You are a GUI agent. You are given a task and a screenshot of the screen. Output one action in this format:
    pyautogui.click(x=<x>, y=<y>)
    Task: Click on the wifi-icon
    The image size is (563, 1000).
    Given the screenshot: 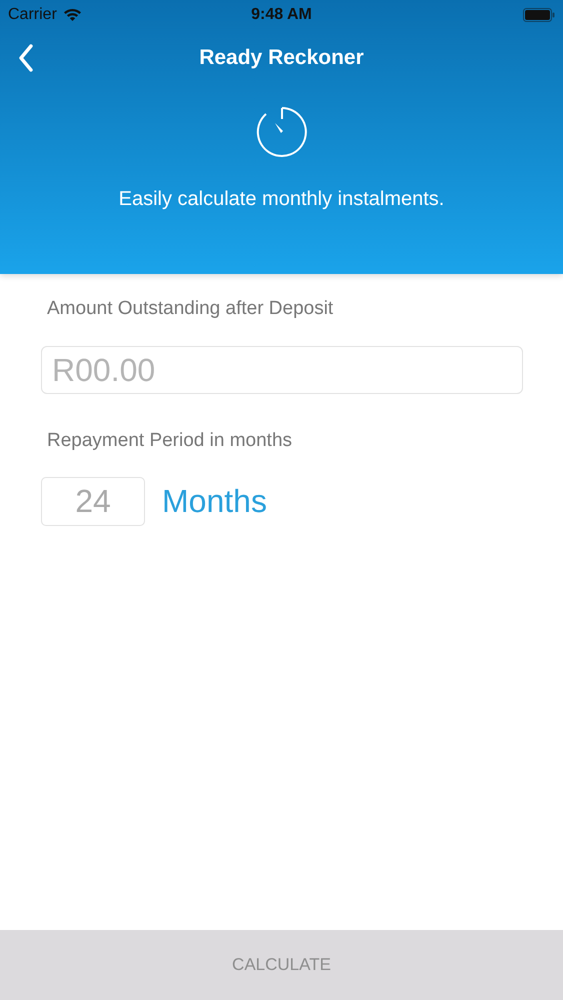 What is the action you would take?
    pyautogui.click(x=72, y=15)
    